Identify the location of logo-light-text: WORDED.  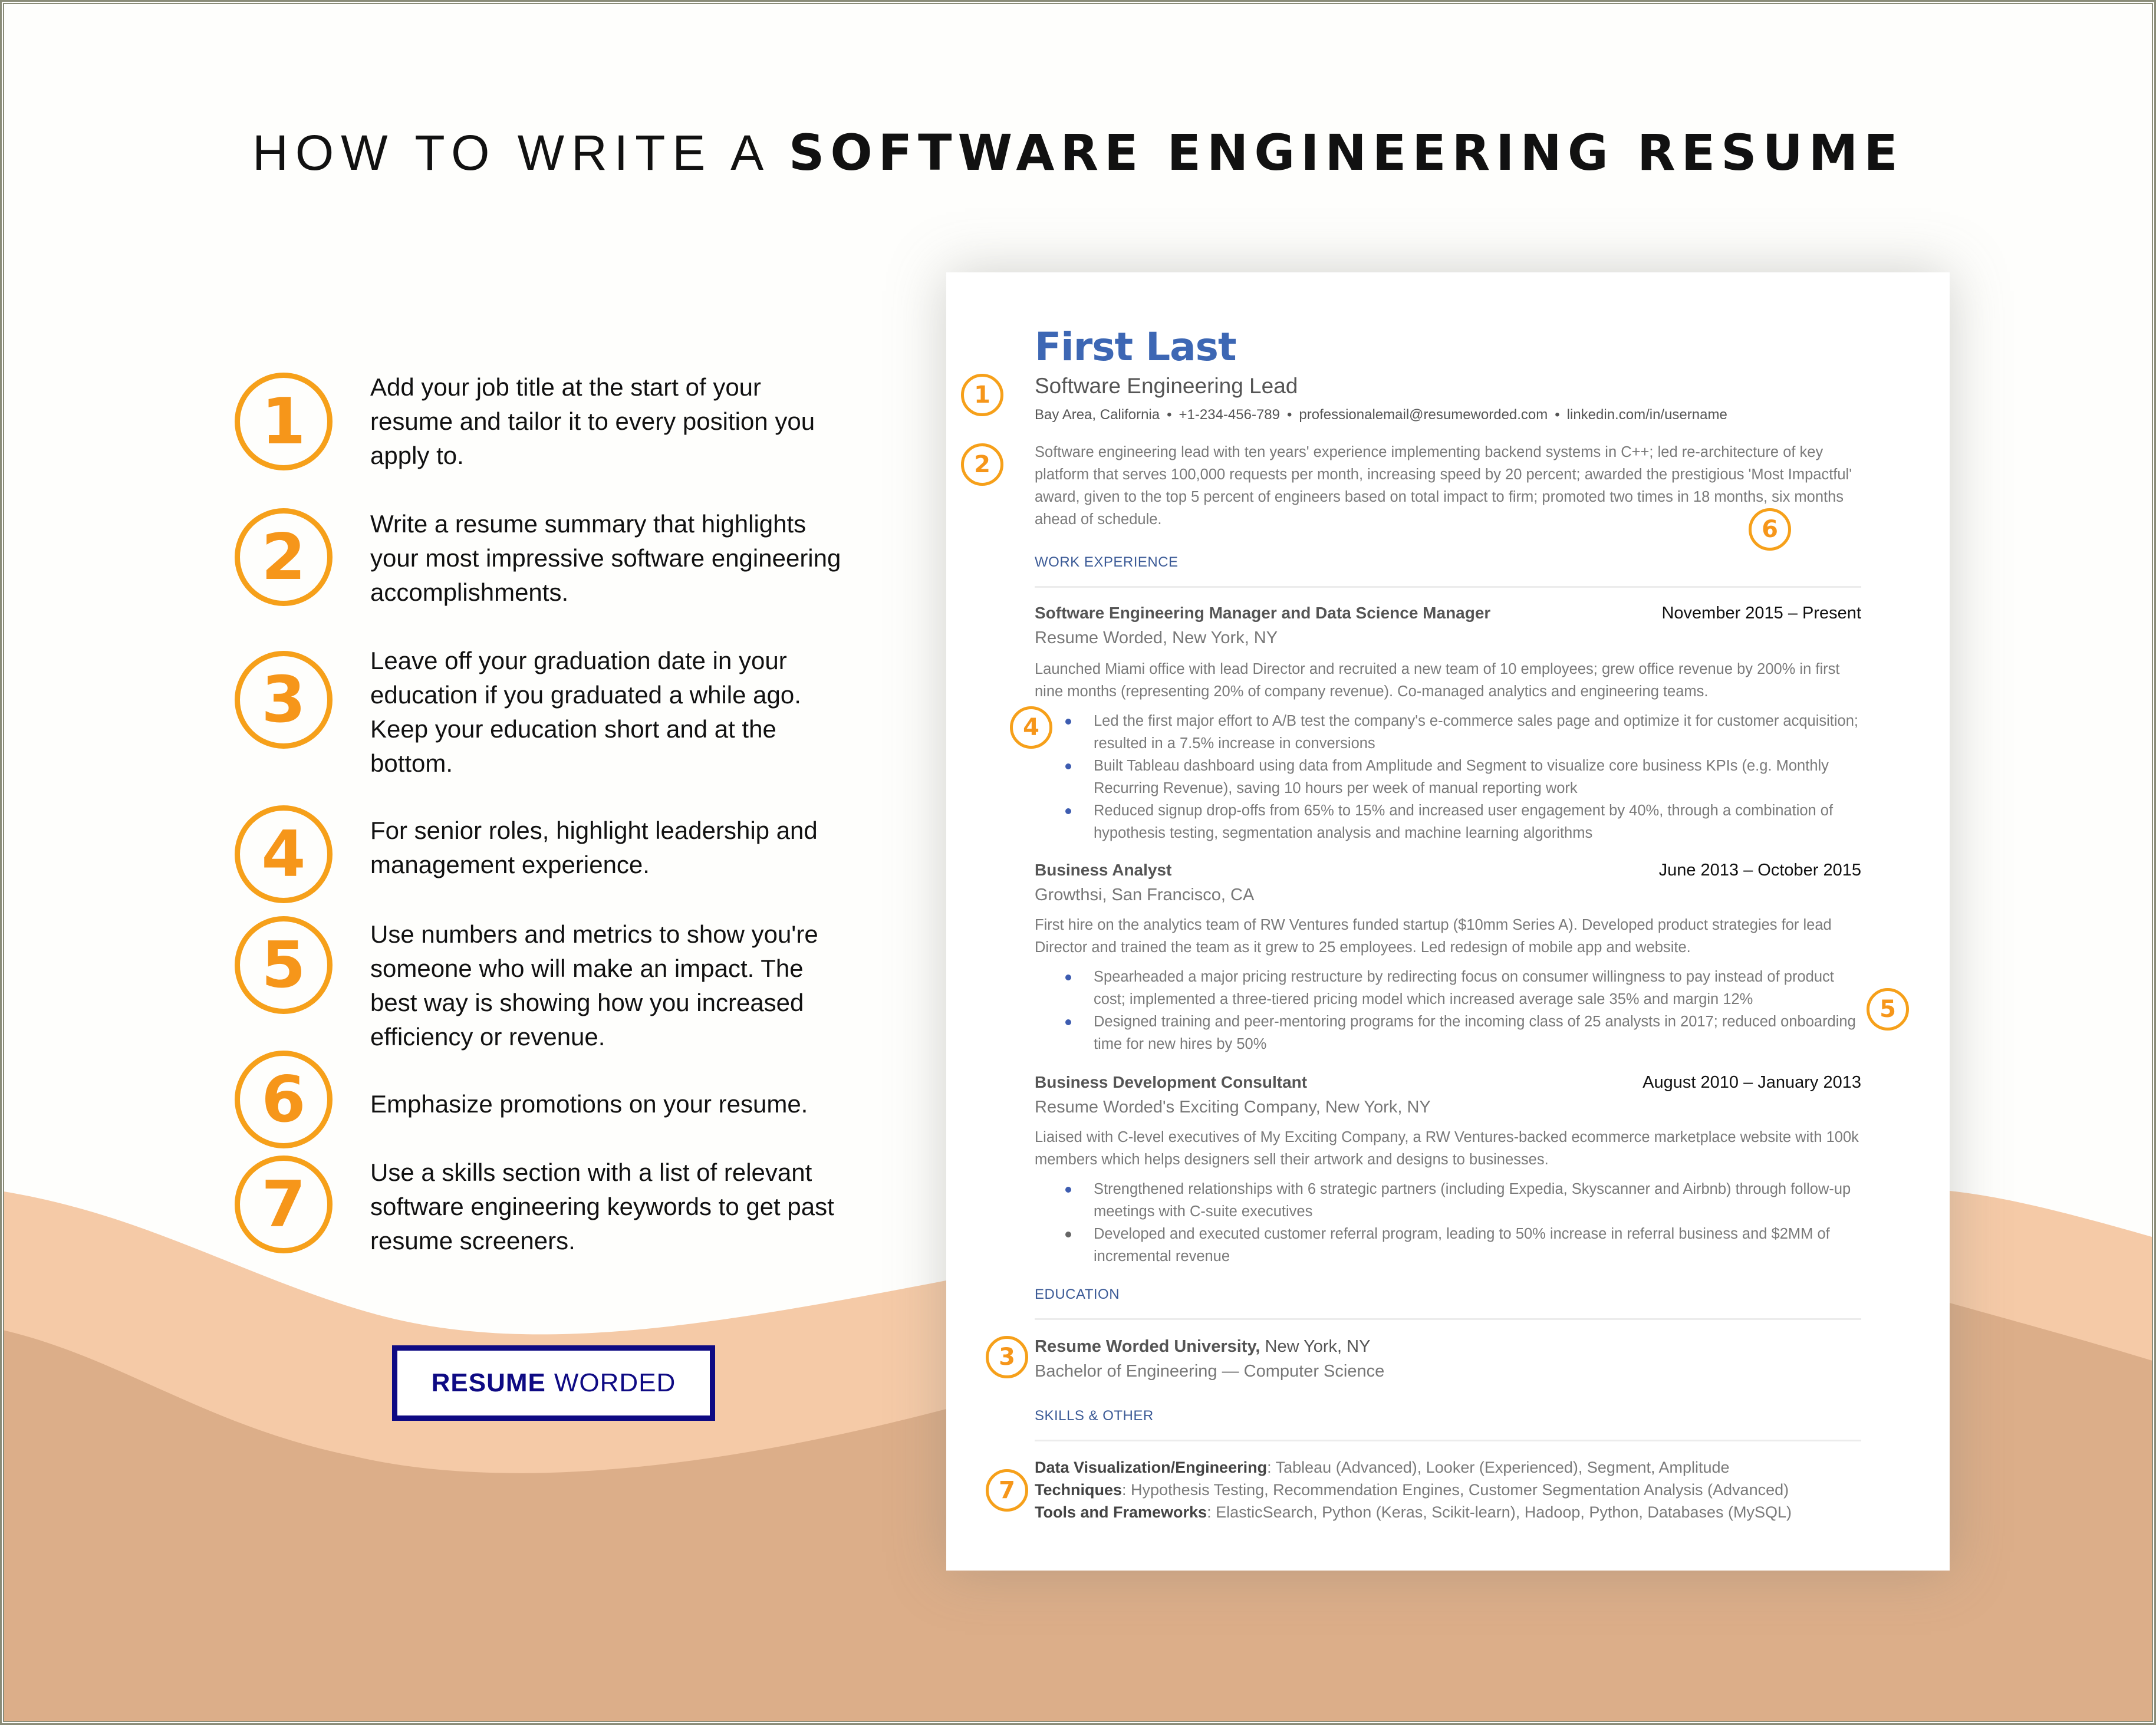
(615, 1382).